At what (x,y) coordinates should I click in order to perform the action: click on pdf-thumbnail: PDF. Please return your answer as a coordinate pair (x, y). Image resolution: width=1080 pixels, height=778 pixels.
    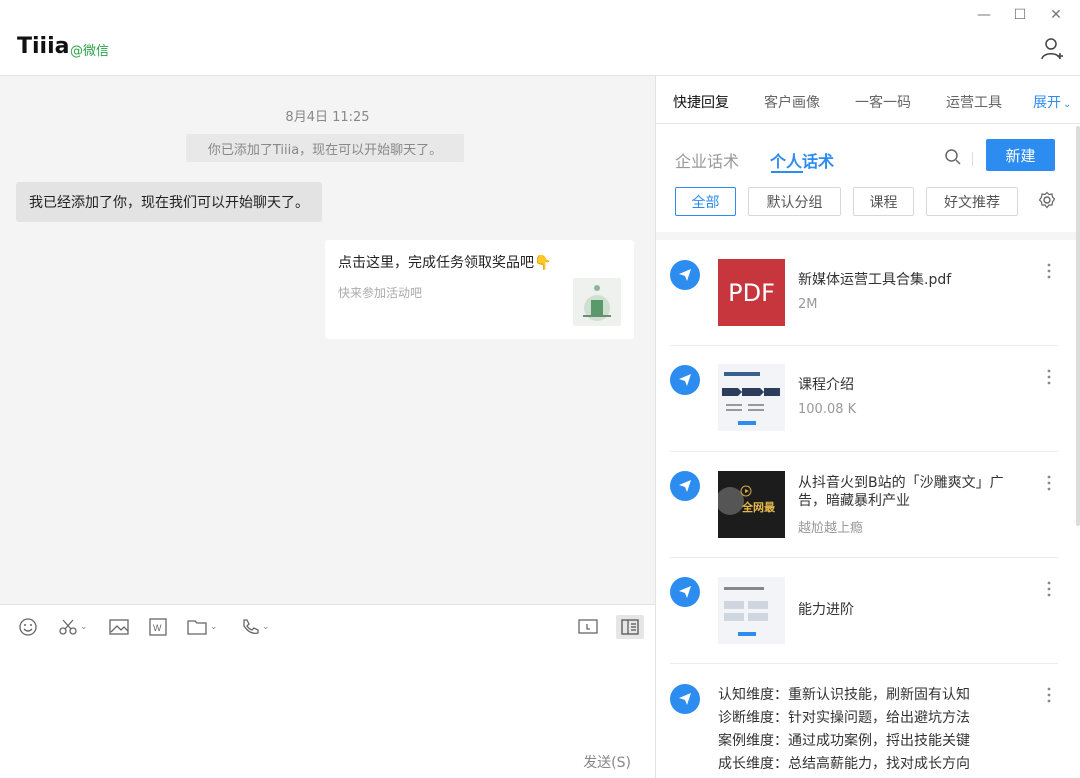
    Looking at the image, I should click on (751, 292).